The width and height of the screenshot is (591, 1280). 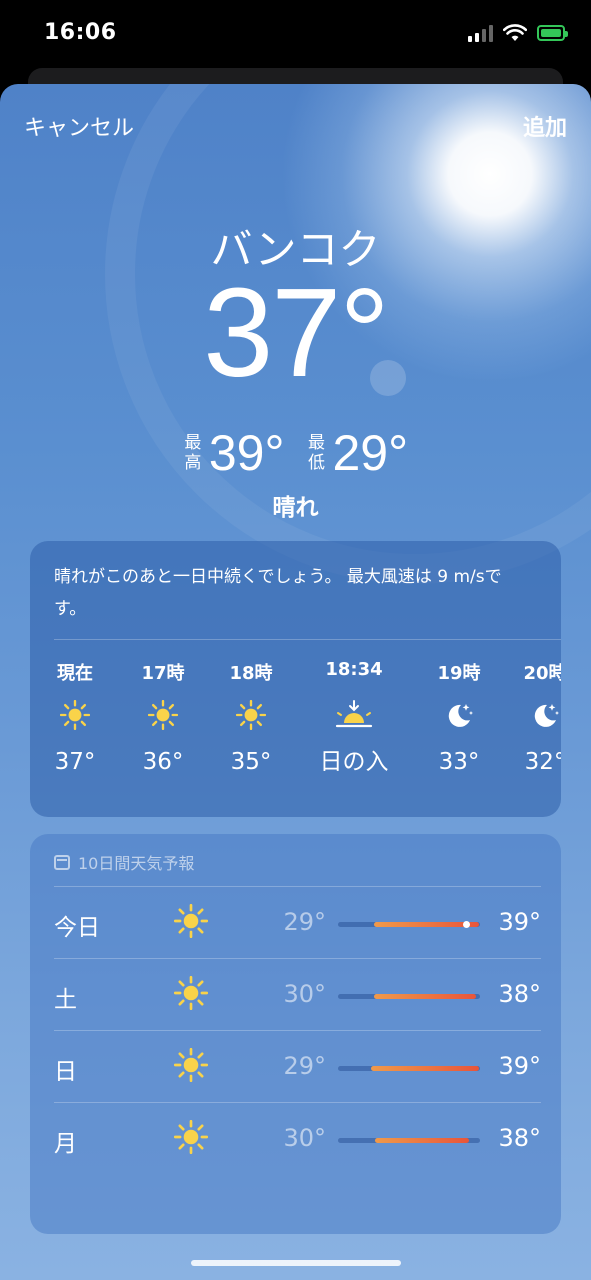 What do you see at coordinates (251, 673) in the screenshot?
I see `hour-label: 18時` at bounding box center [251, 673].